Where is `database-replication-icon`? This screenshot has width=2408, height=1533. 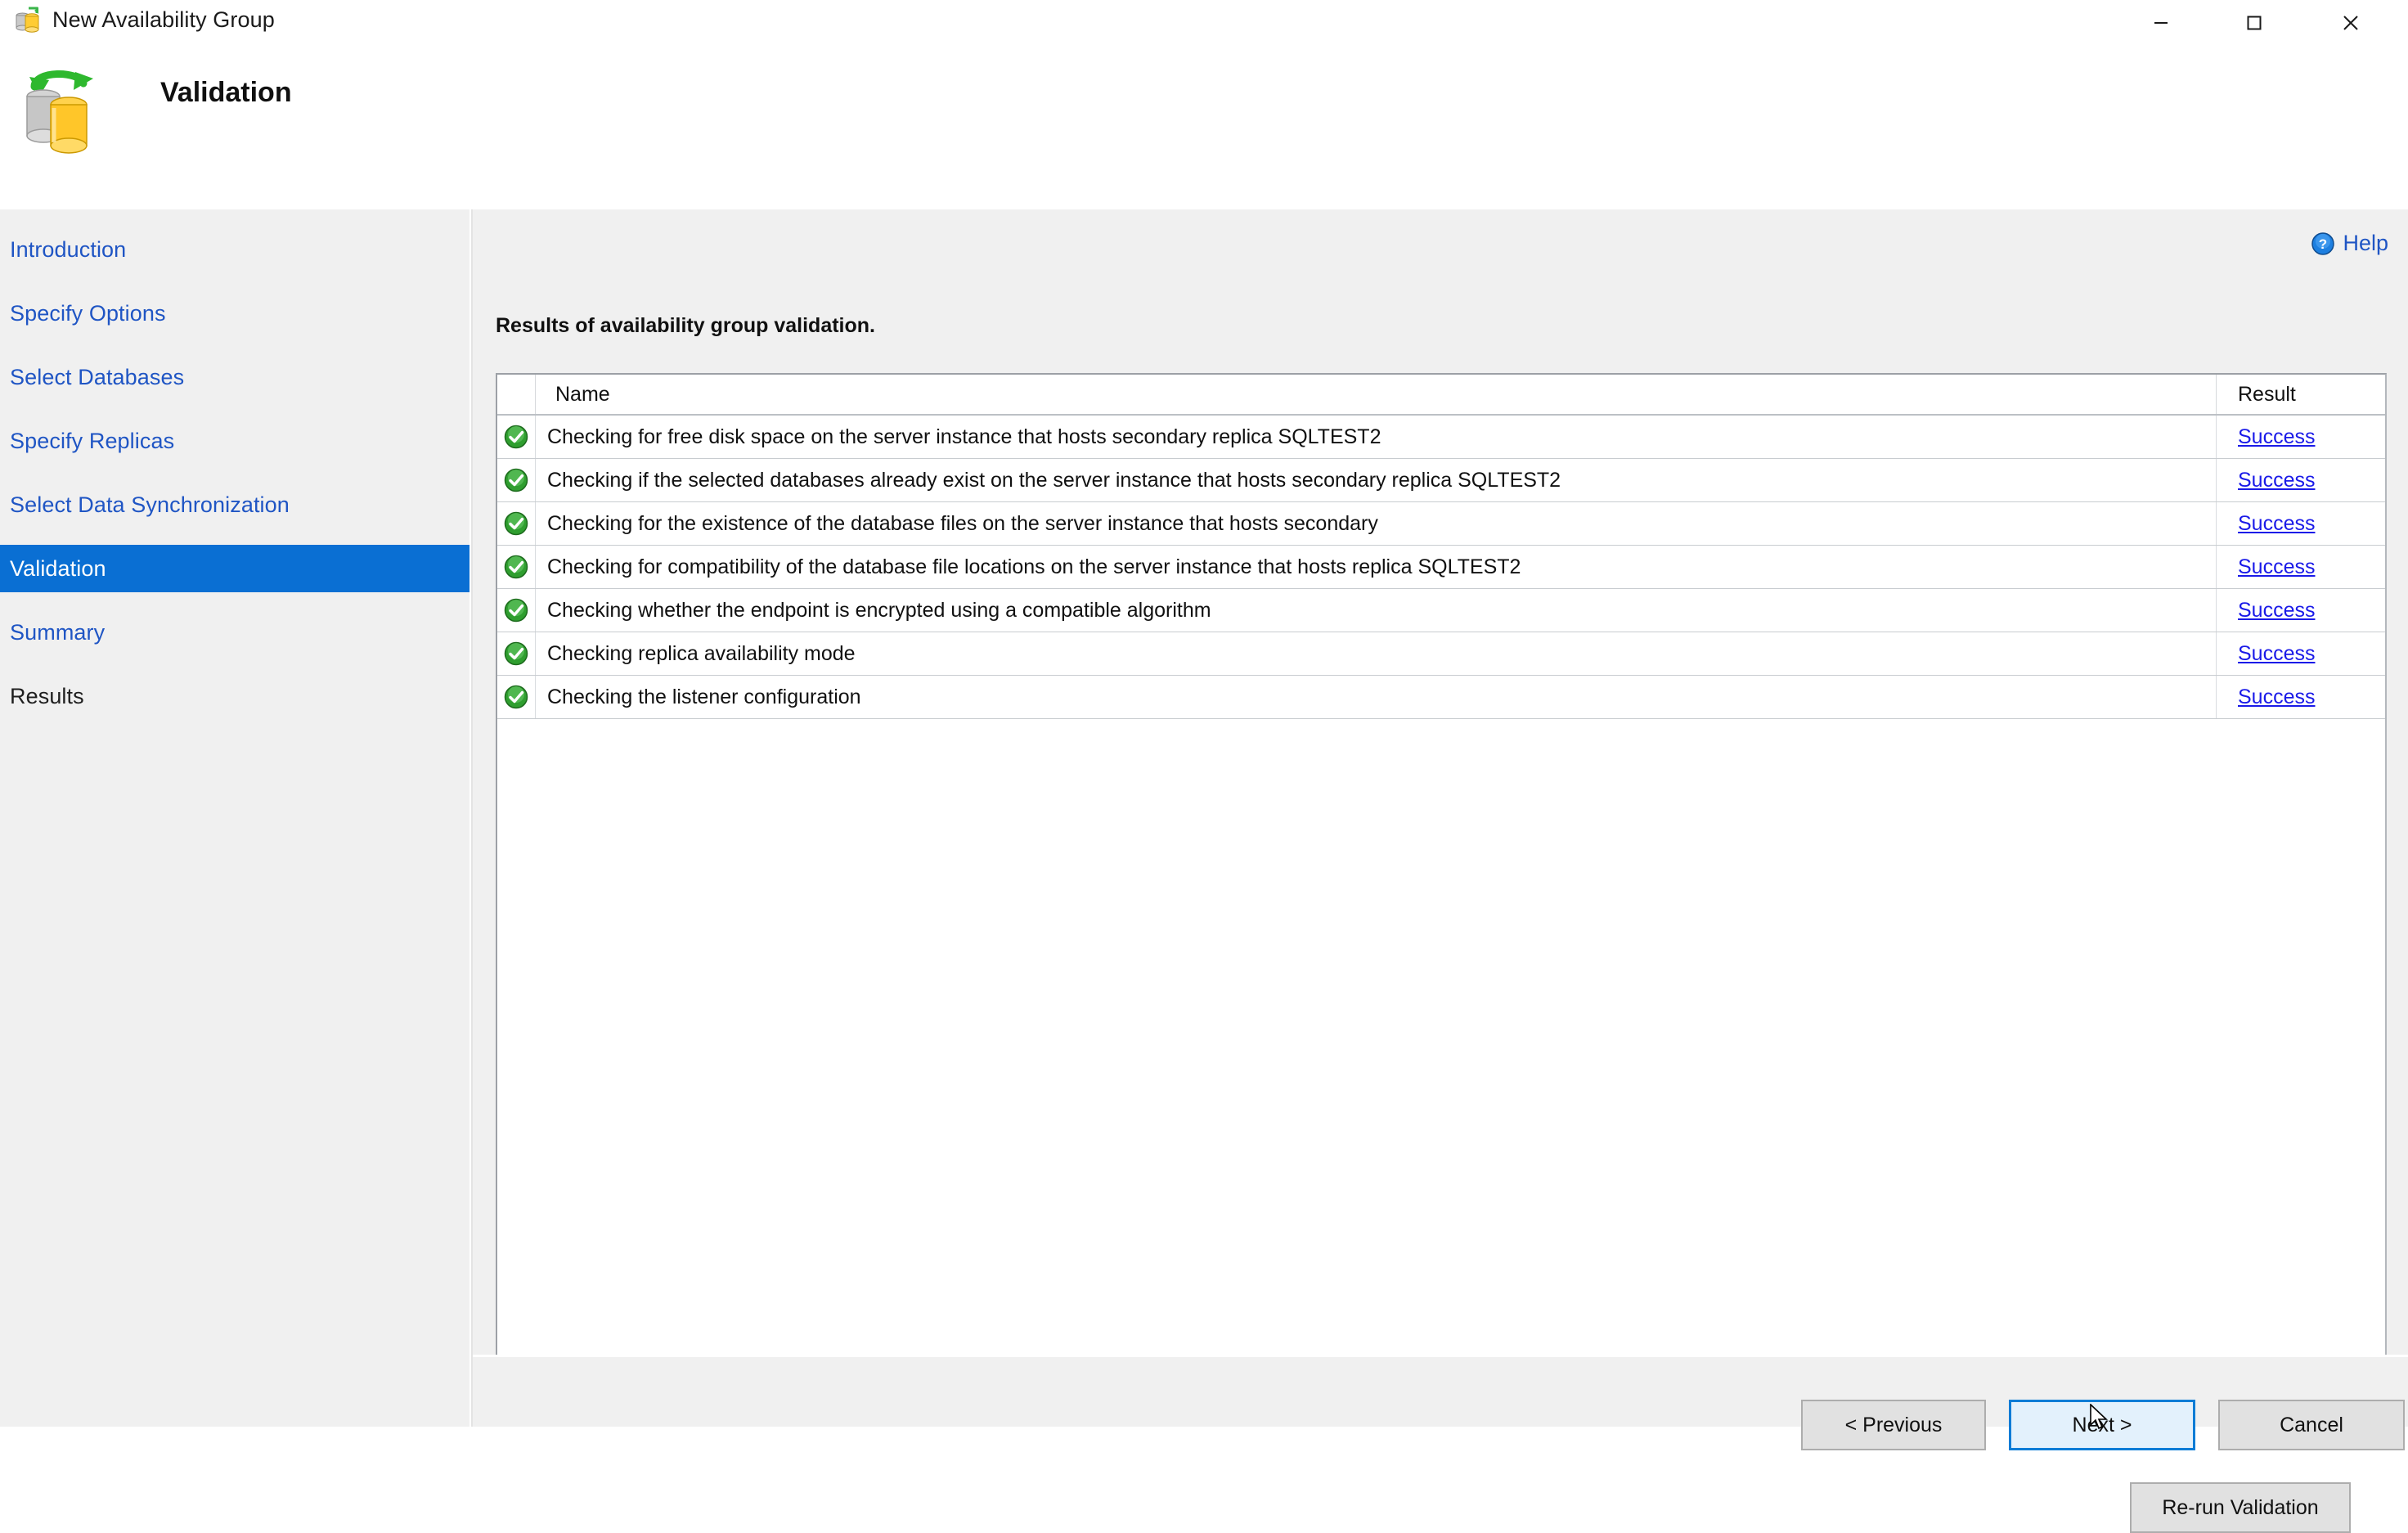 database-replication-icon is located at coordinates (59, 105).